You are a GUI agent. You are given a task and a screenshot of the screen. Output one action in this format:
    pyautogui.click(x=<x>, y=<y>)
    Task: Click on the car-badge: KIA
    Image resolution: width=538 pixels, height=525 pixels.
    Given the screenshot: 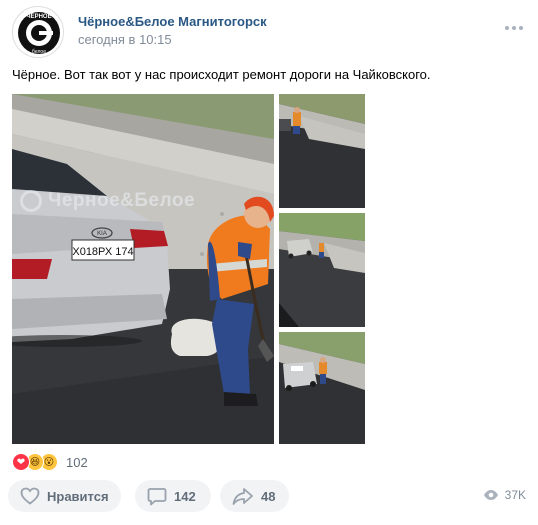 What is the action you would take?
    pyautogui.click(x=102, y=234)
    